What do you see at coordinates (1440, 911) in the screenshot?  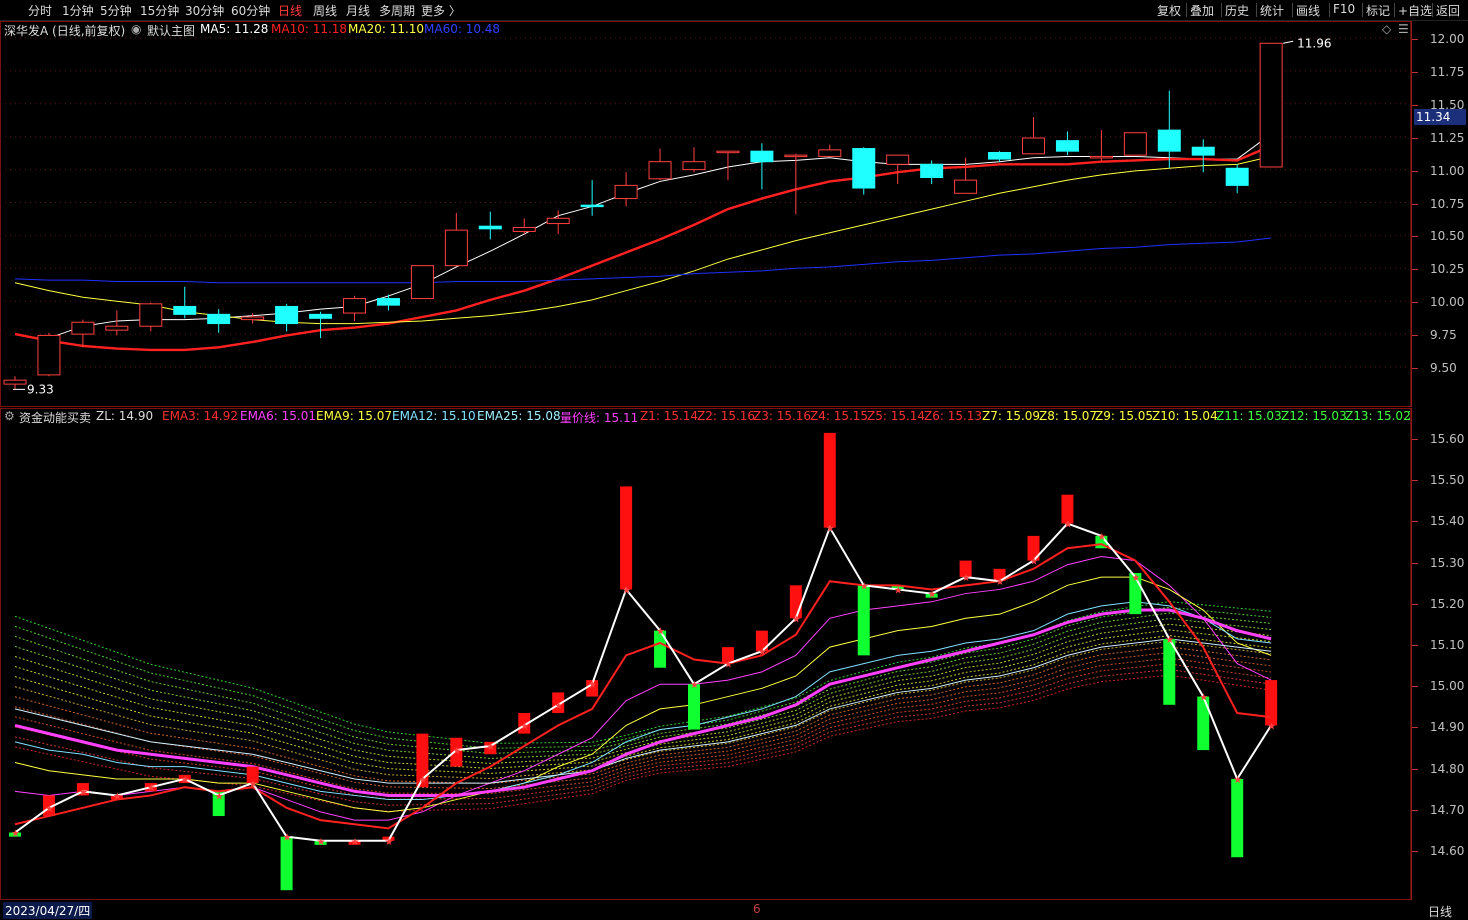 I see `period-footer-label: 日线` at bounding box center [1440, 911].